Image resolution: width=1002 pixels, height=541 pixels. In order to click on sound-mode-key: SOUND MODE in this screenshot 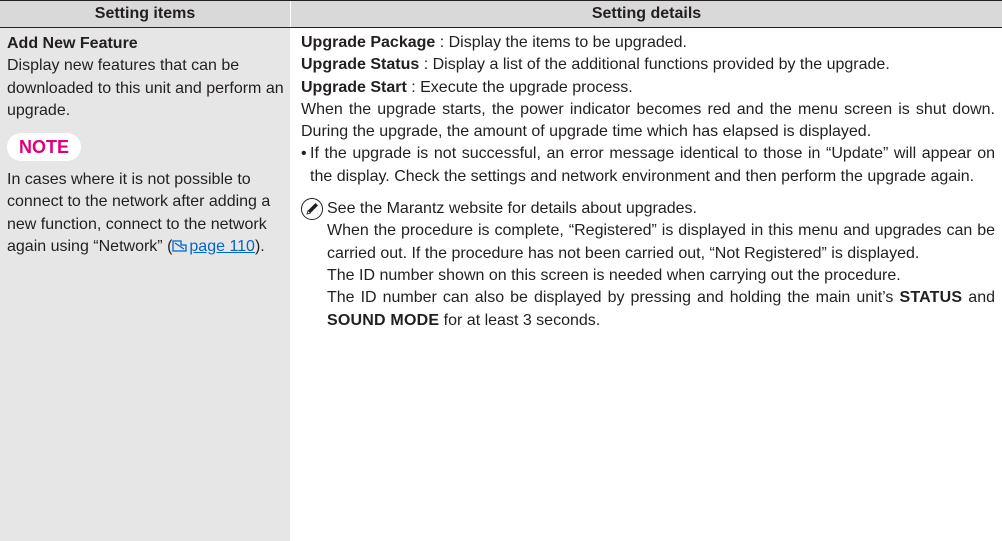, I will do `click(383, 320)`.